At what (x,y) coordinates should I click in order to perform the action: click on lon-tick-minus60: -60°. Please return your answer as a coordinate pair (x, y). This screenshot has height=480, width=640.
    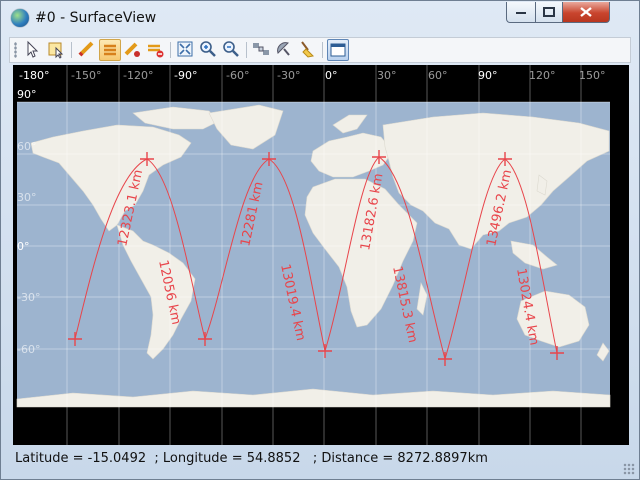
    Looking at the image, I should click on (237, 75).